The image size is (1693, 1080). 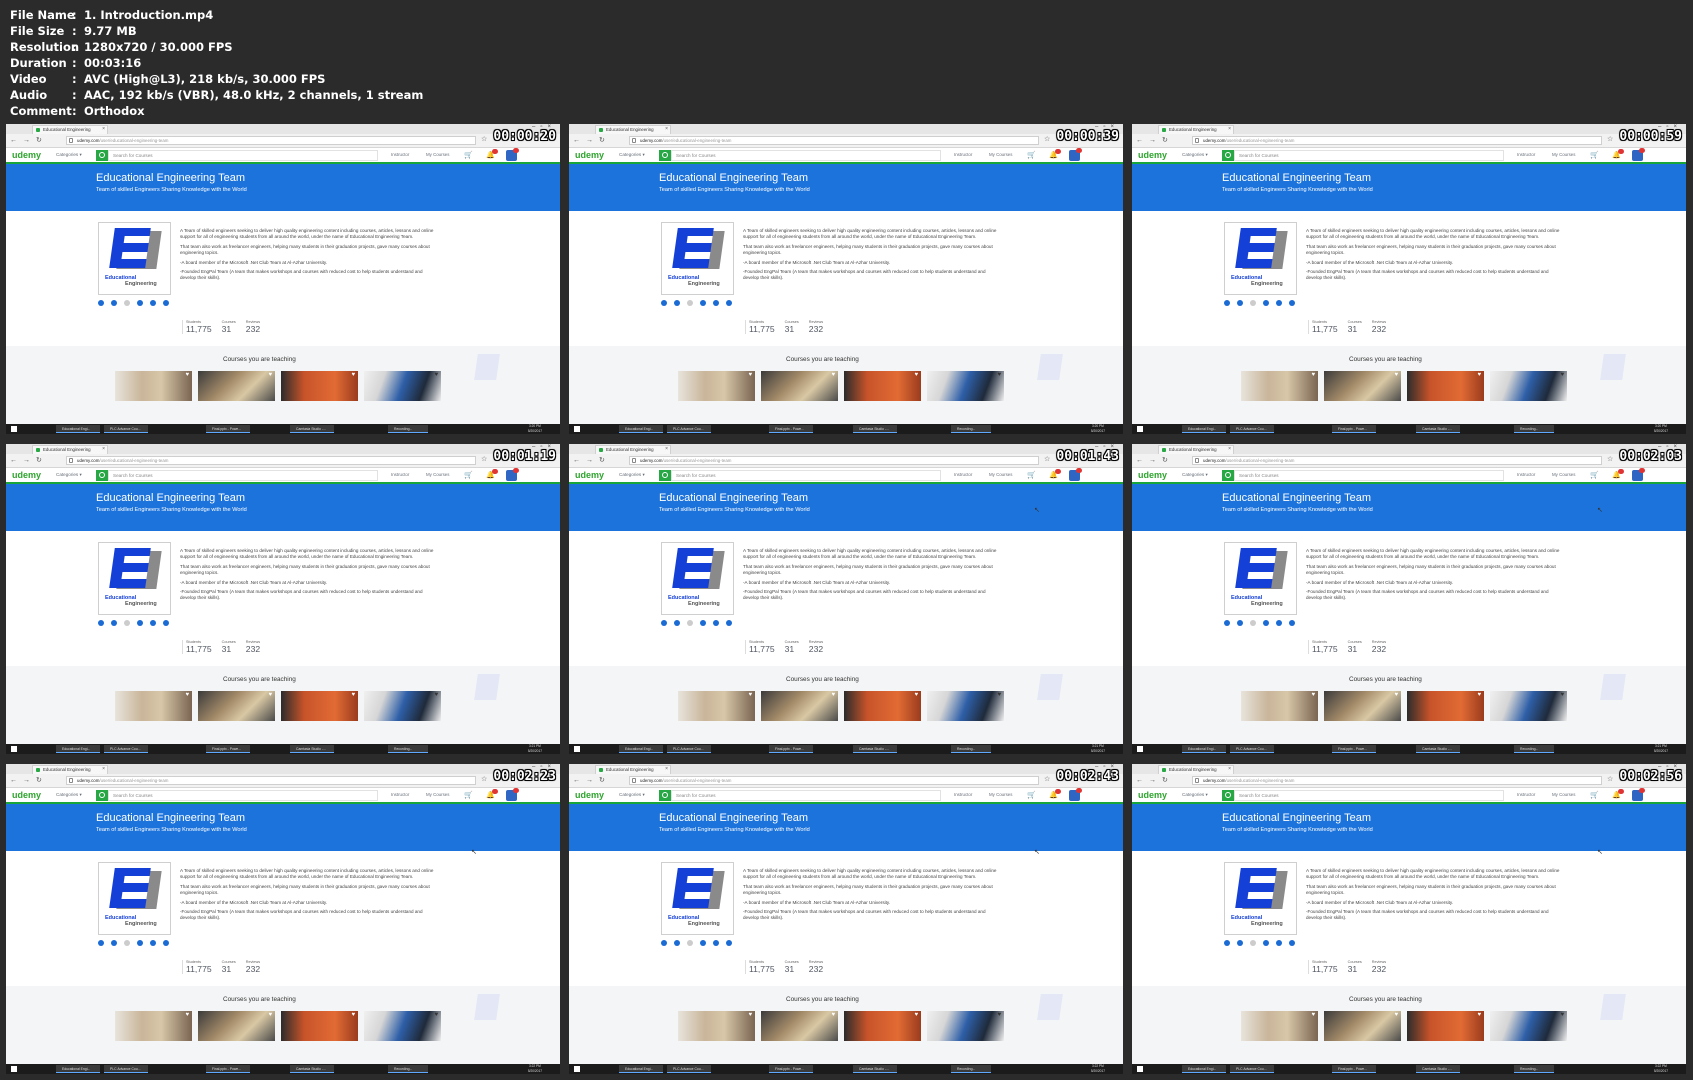 I want to click on back-forward-refresh-icon: ←→↻, so click(x=29, y=460).